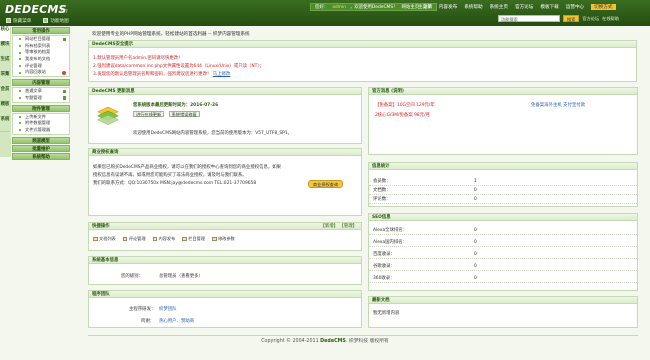  I want to click on menu-item-attach-data: 附件数据管理, so click(41, 123).